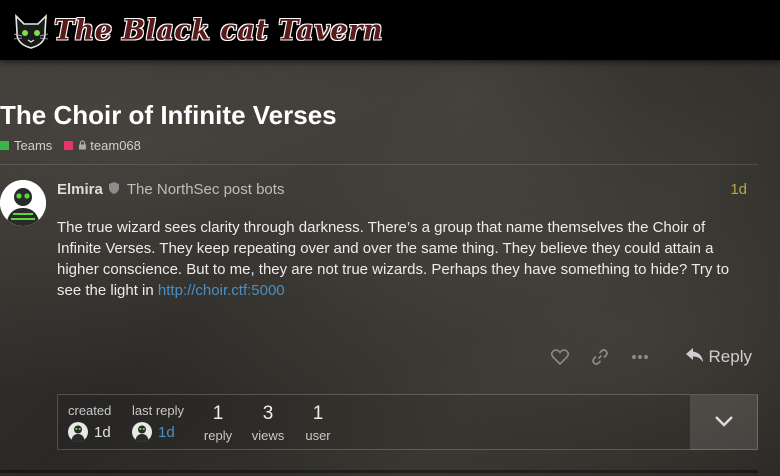 The height and width of the screenshot is (476, 780). What do you see at coordinates (33, 145) in the screenshot?
I see `category-label: Teams` at bounding box center [33, 145].